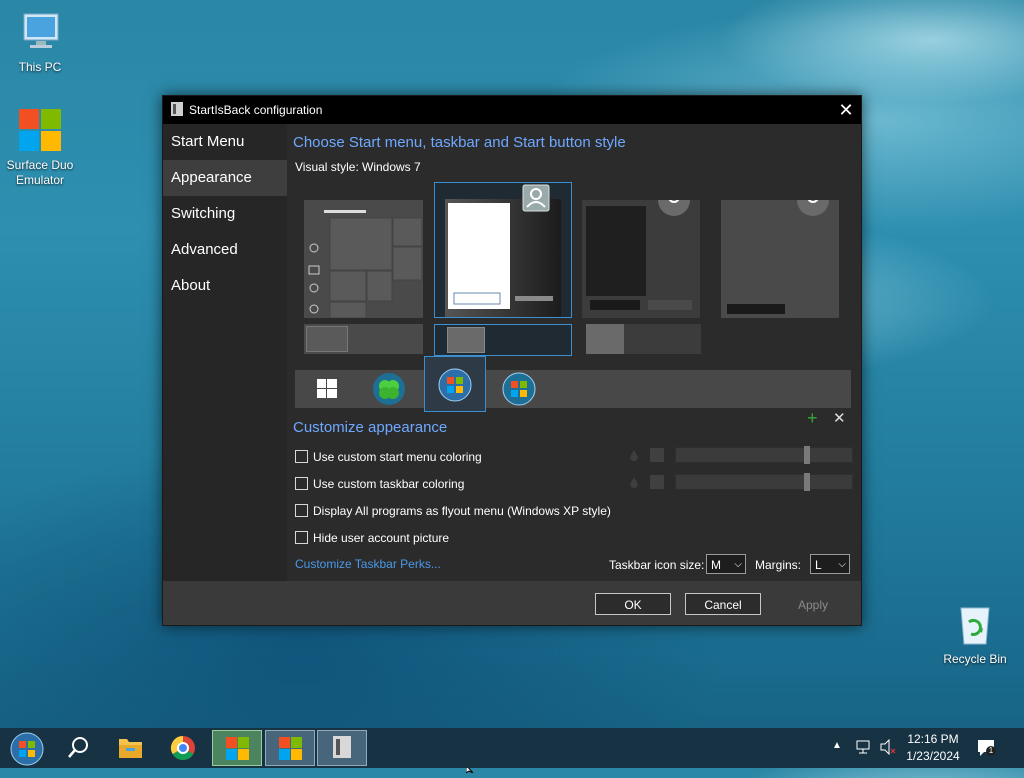 The image size is (1024, 778). I want to click on start-button-option-flat-orb, so click(519, 389).